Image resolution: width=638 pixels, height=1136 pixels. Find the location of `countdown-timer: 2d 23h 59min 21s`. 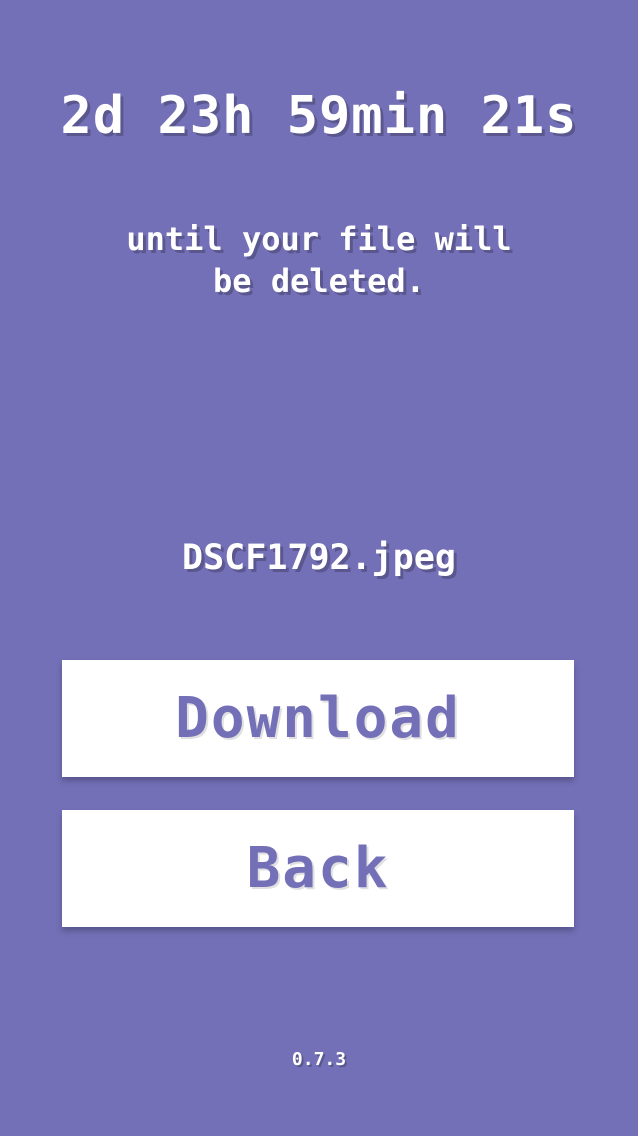

countdown-timer: 2d 23h 59min 21s is located at coordinates (319, 116).